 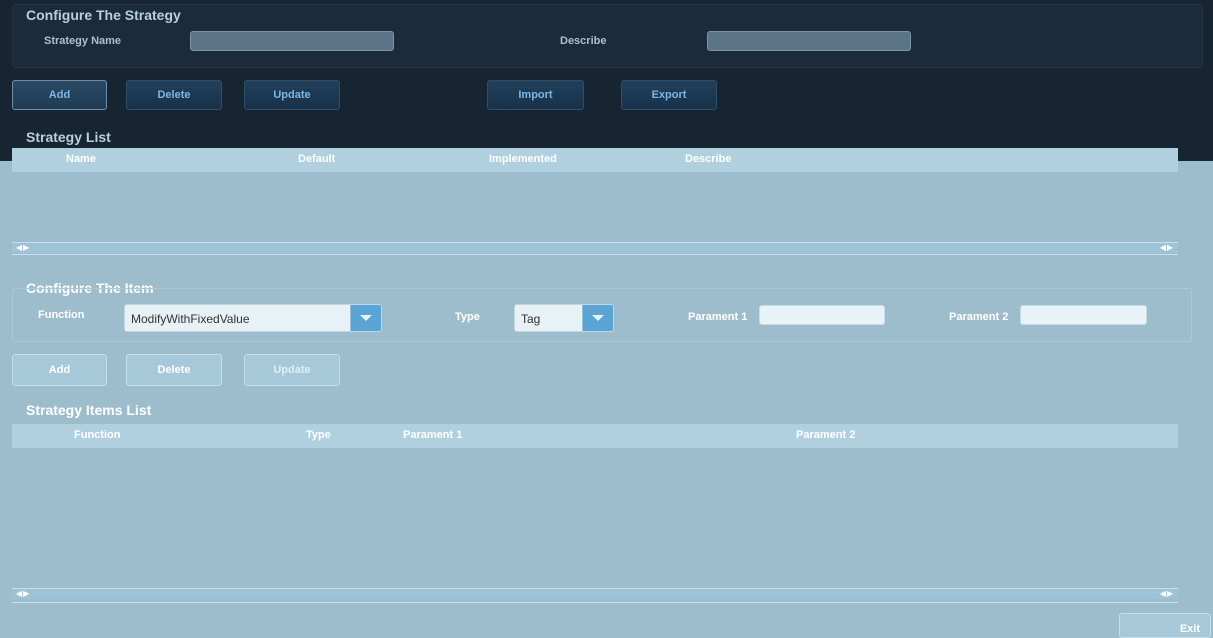 I want to click on column-param2: Parament 2, so click(x=825, y=435).